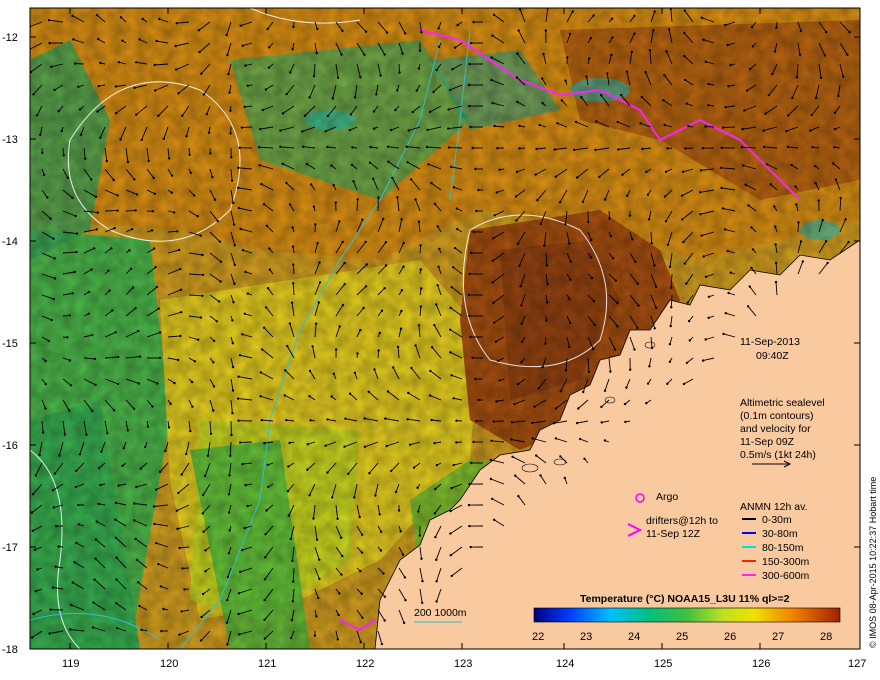  What do you see at coordinates (782, 403) in the screenshot?
I see `altimetry-line: Altimetric sealevel` at bounding box center [782, 403].